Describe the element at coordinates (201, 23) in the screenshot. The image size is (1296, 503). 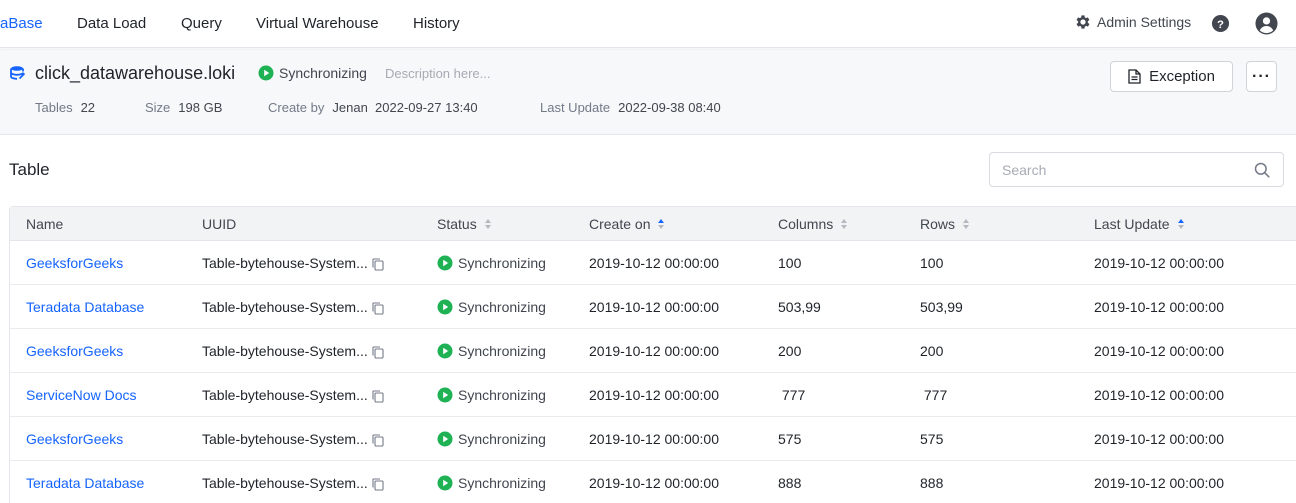
I see `nav-item-query: Query` at that location.